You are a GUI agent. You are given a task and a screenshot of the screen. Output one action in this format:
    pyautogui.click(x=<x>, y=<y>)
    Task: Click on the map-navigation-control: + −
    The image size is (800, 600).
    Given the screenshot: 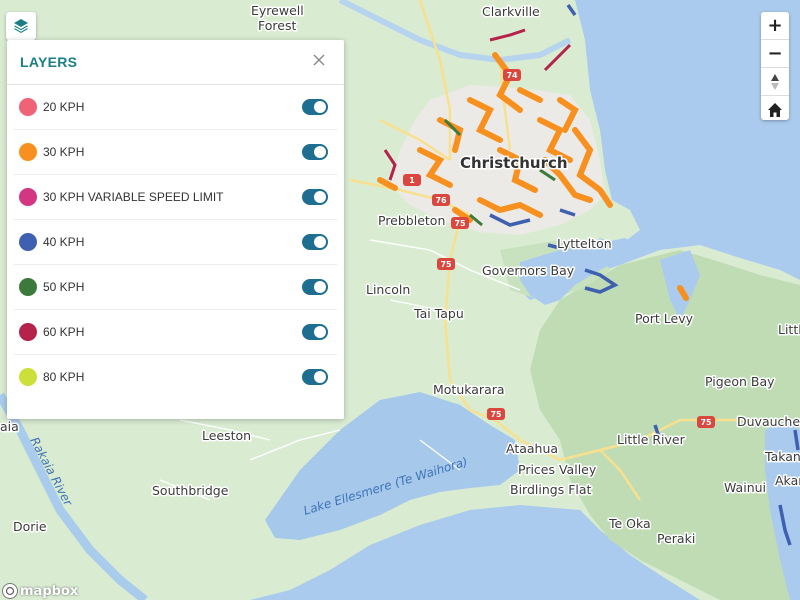 What is the action you would take?
    pyautogui.click(x=775, y=66)
    